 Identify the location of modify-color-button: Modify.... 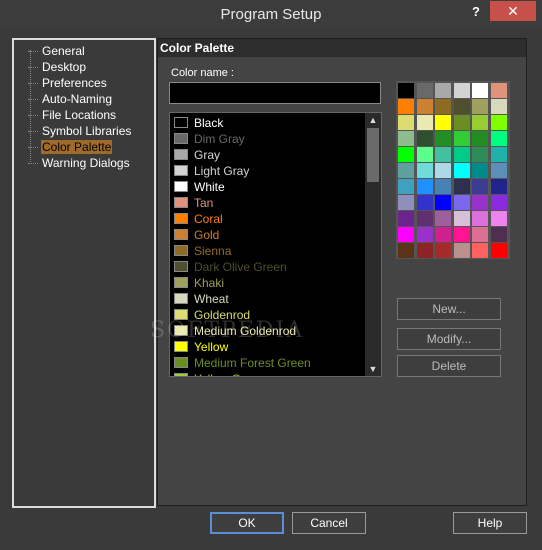
(449, 339).